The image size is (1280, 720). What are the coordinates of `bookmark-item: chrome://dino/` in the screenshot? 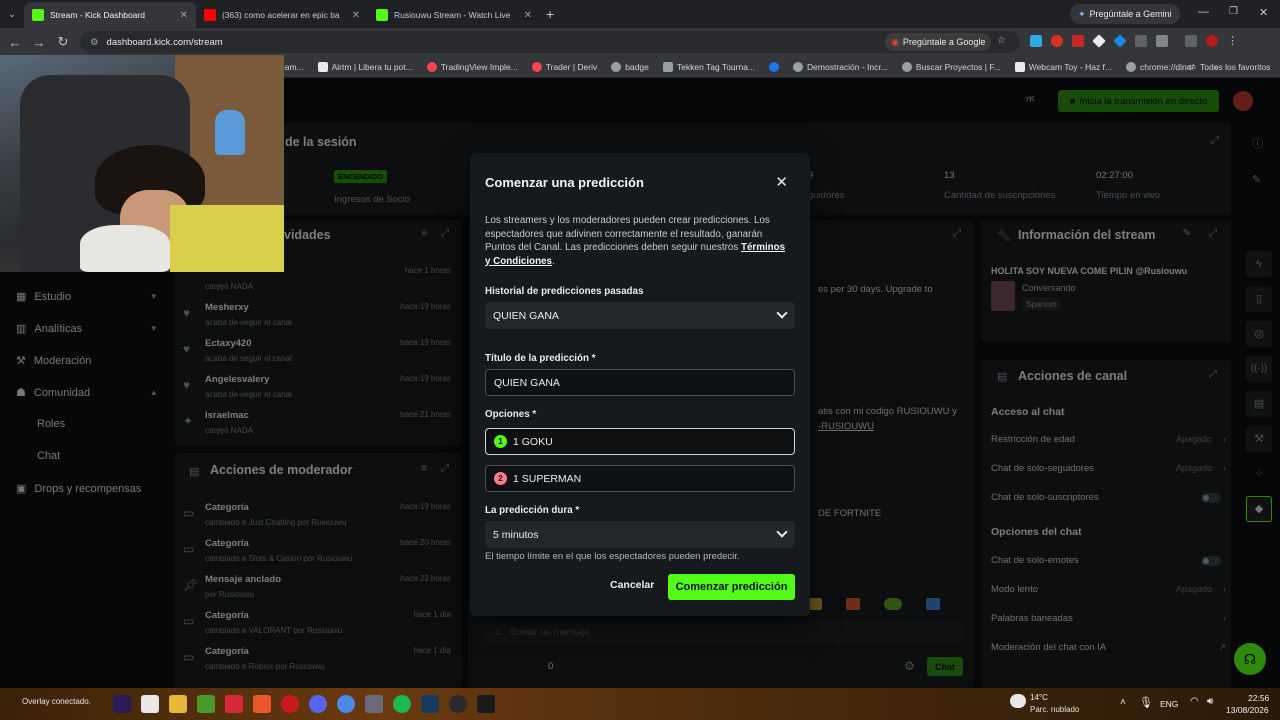 It's located at (1160, 66).